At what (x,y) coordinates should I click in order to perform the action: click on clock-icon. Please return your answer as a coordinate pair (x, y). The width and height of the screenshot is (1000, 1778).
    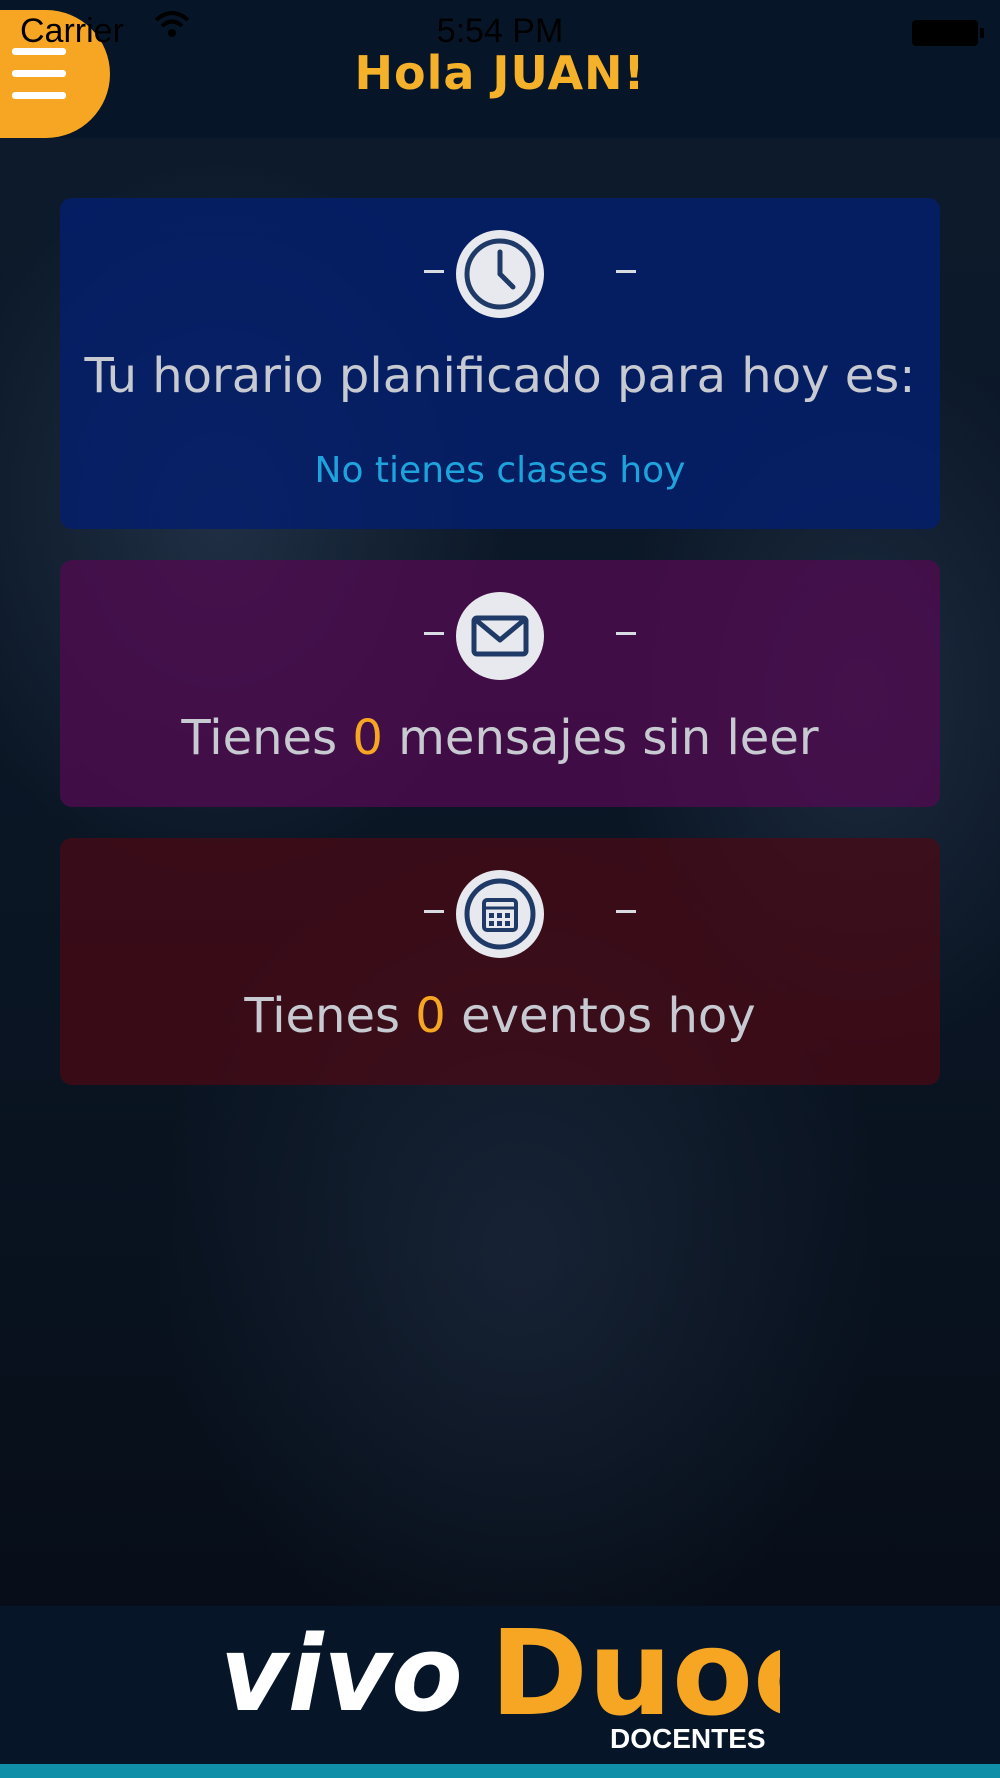
    Looking at the image, I should click on (500, 274).